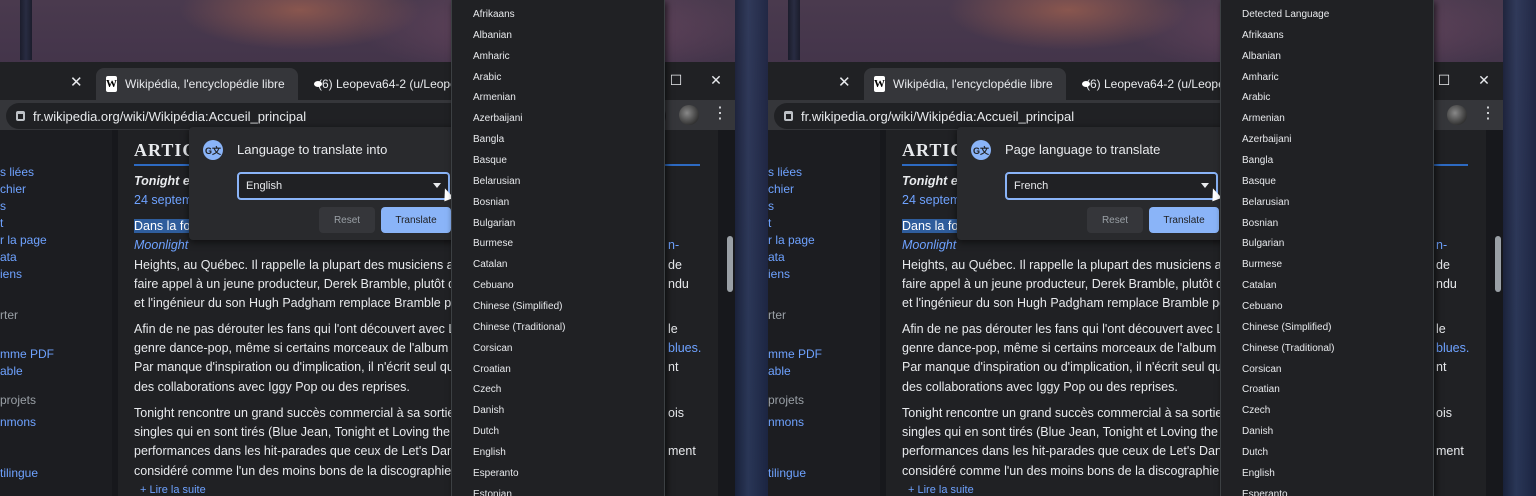  Describe the element at coordinates (345, 187) in the screenshot. I see `language-select: English` at that location.